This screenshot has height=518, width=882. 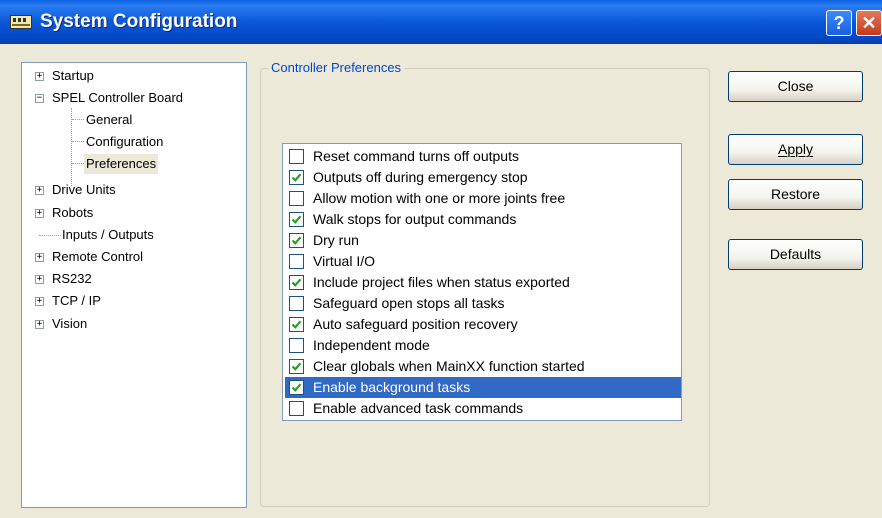 I want to click on tree-item-preferences: Preferences, so click(x=134, y=164).